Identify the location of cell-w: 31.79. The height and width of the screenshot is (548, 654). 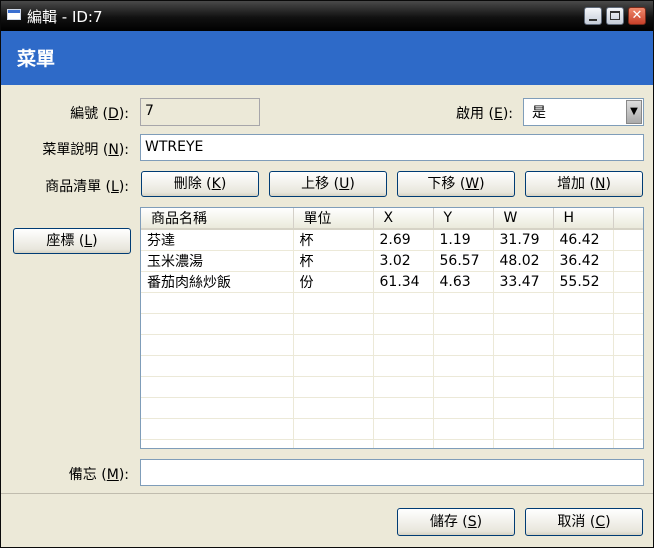
(523, 240).